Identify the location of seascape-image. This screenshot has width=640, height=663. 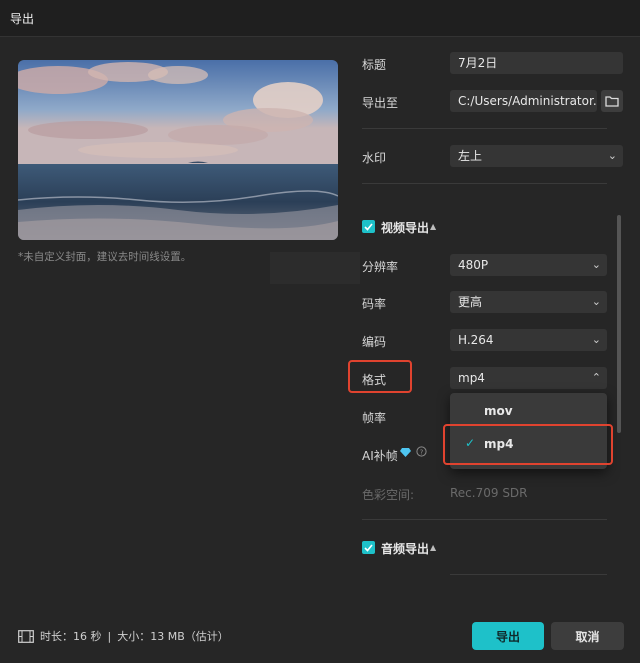
(178, 150).